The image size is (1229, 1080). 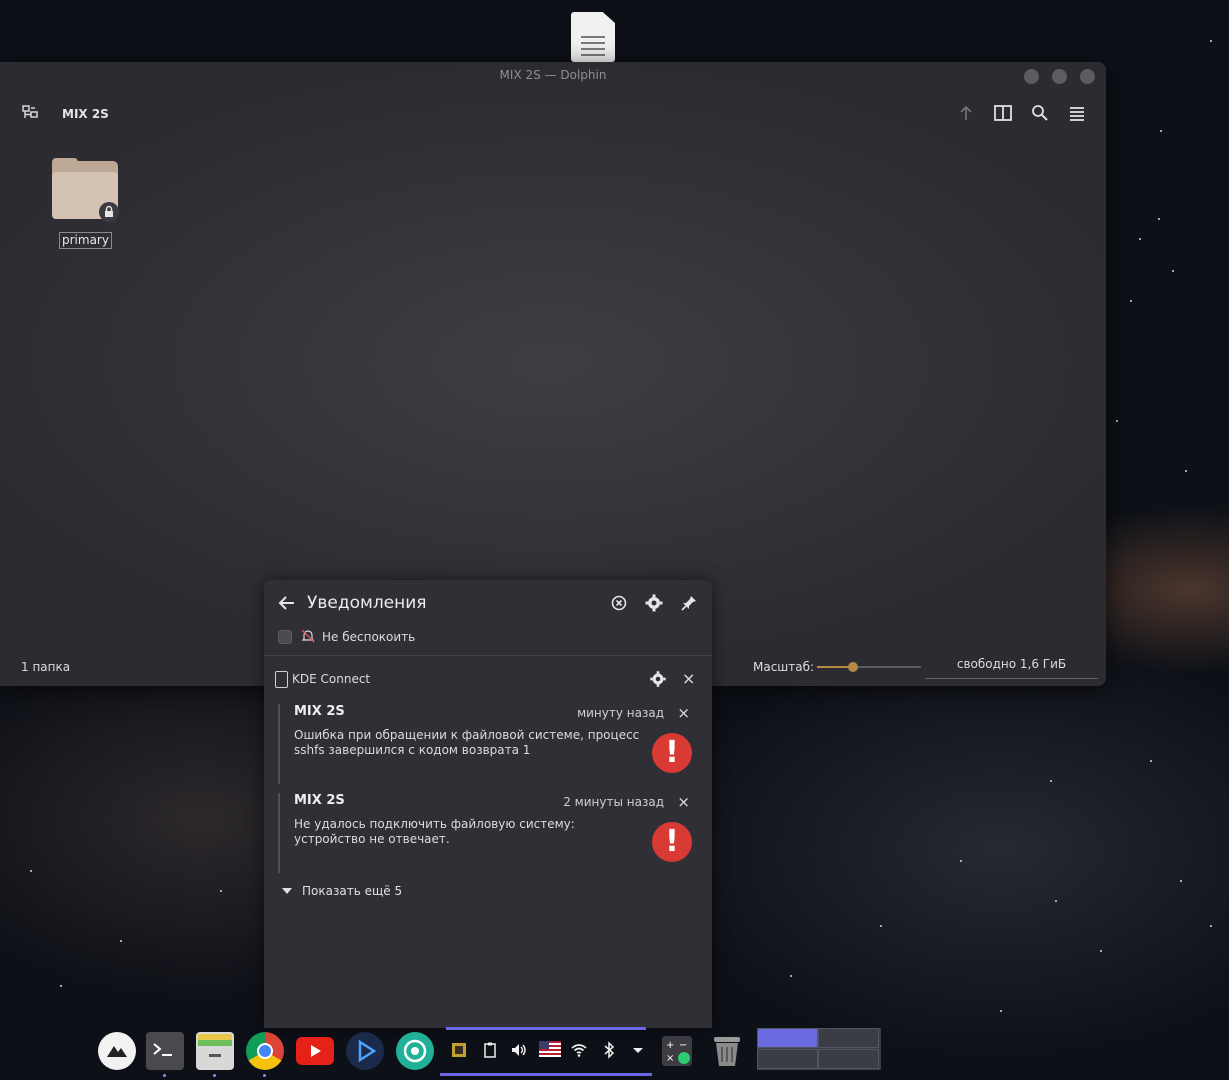 What do you see at coordinates (654, 603) in the screenshot?
I see `gear-icon` at bounding box center [654, 603].